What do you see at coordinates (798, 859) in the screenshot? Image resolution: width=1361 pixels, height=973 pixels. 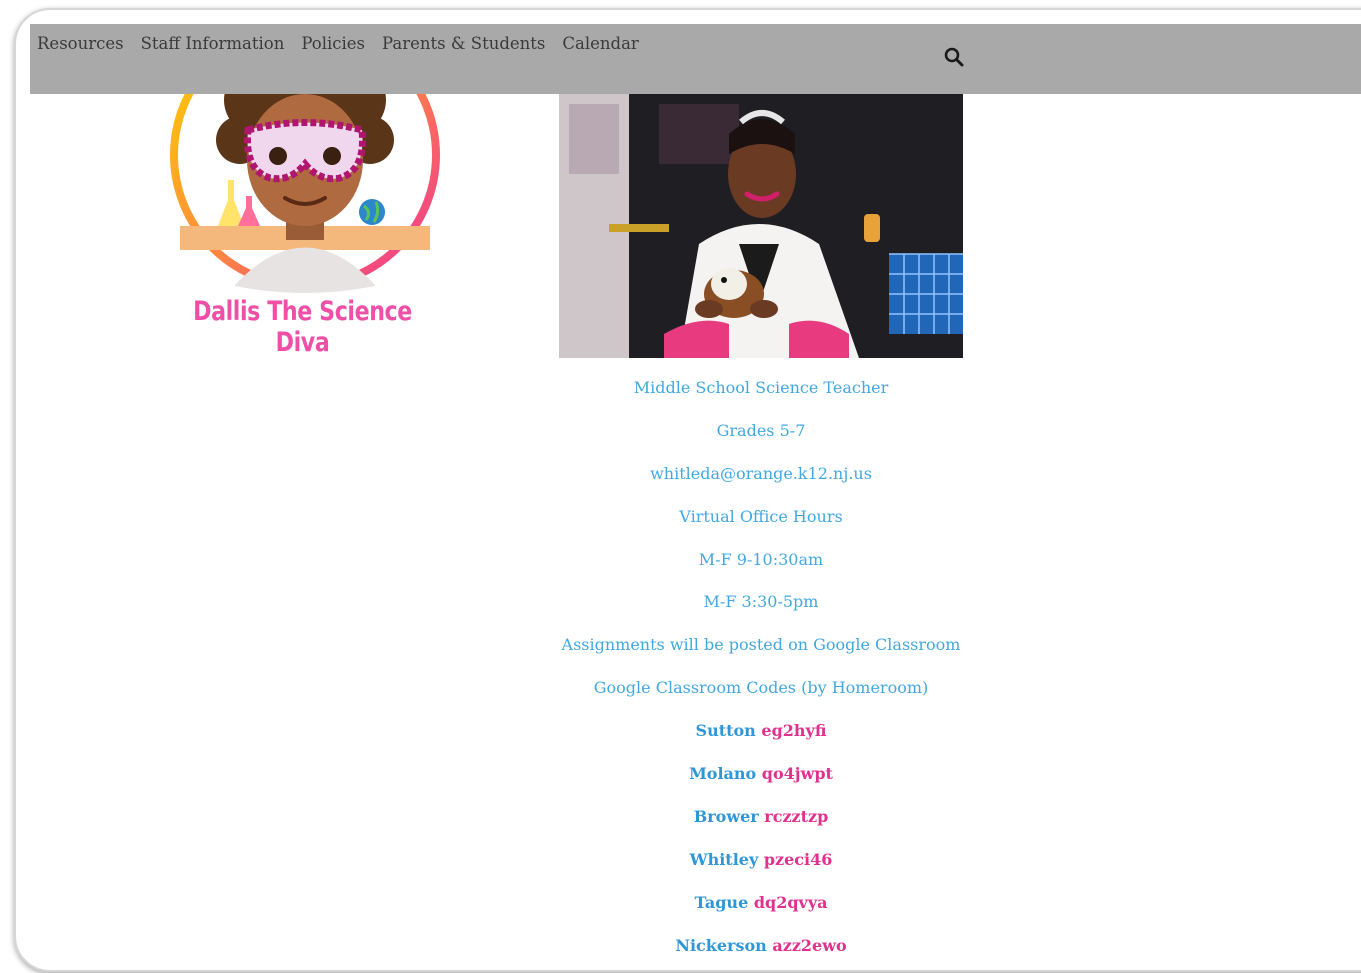 I see `homeroom-code: pzeci46` at bounding box center [798, 859].